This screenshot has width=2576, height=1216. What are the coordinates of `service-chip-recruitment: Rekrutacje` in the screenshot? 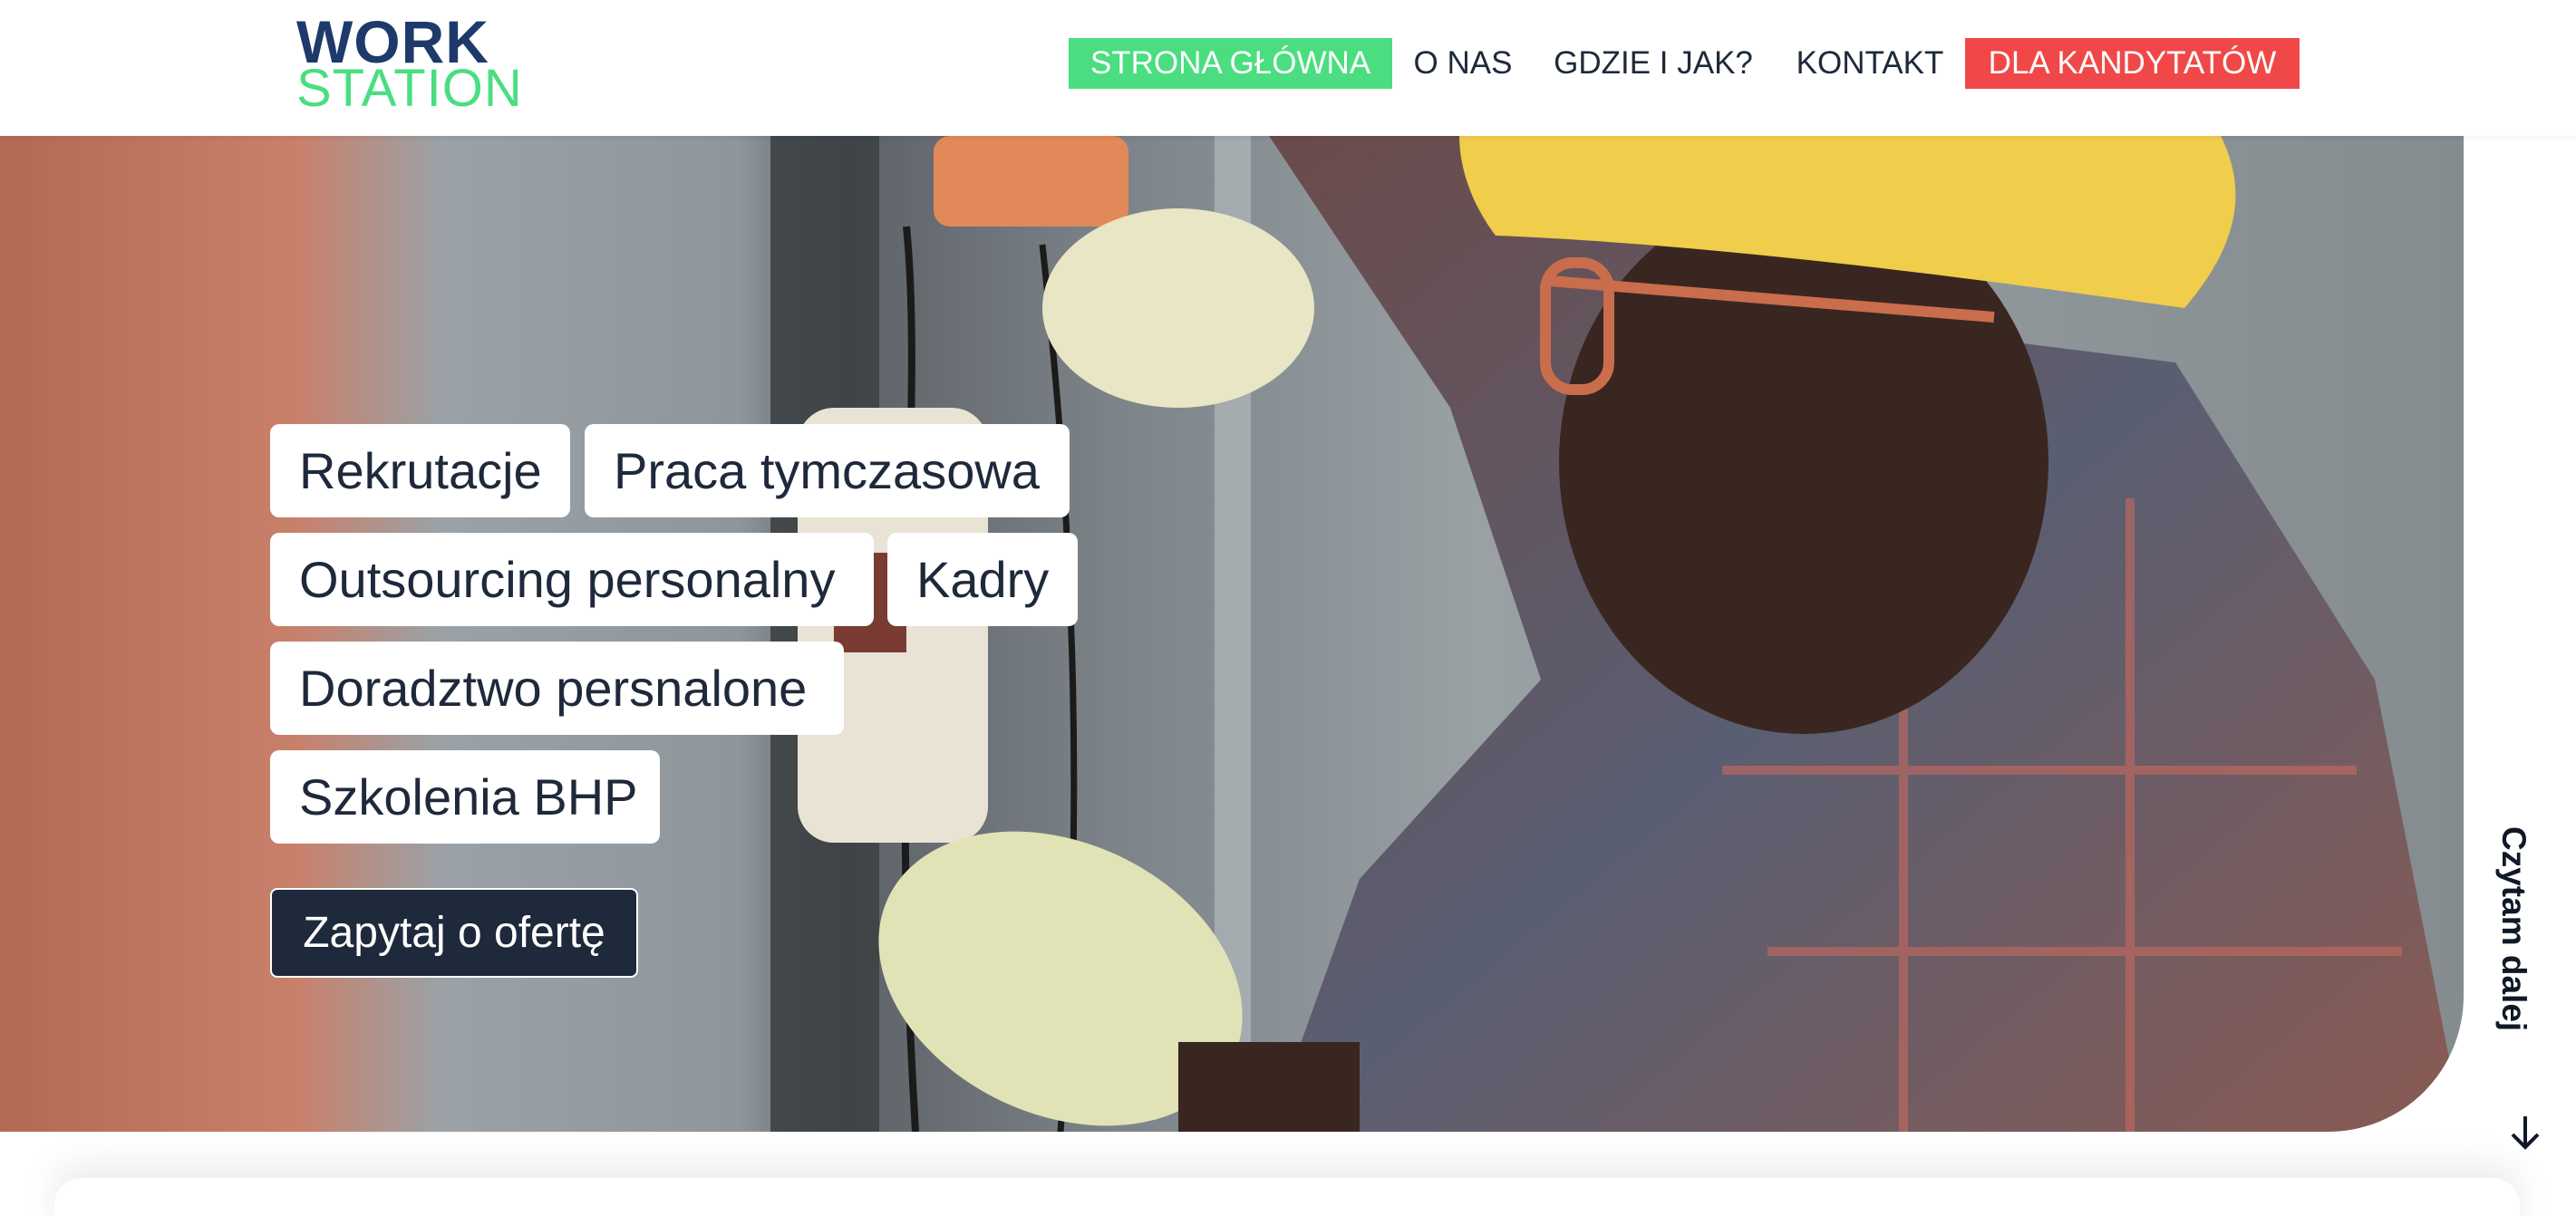 It's located at (420, 471).